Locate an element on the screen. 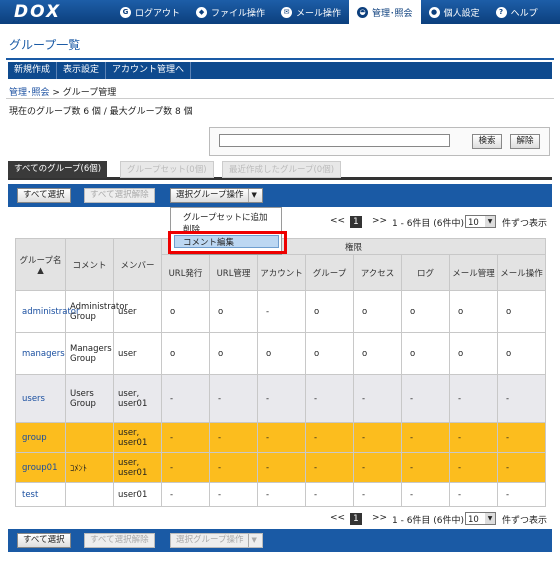 The width and height of the screenshot is (560, 566). group-name-link: test is located at coordinates (40, 494).